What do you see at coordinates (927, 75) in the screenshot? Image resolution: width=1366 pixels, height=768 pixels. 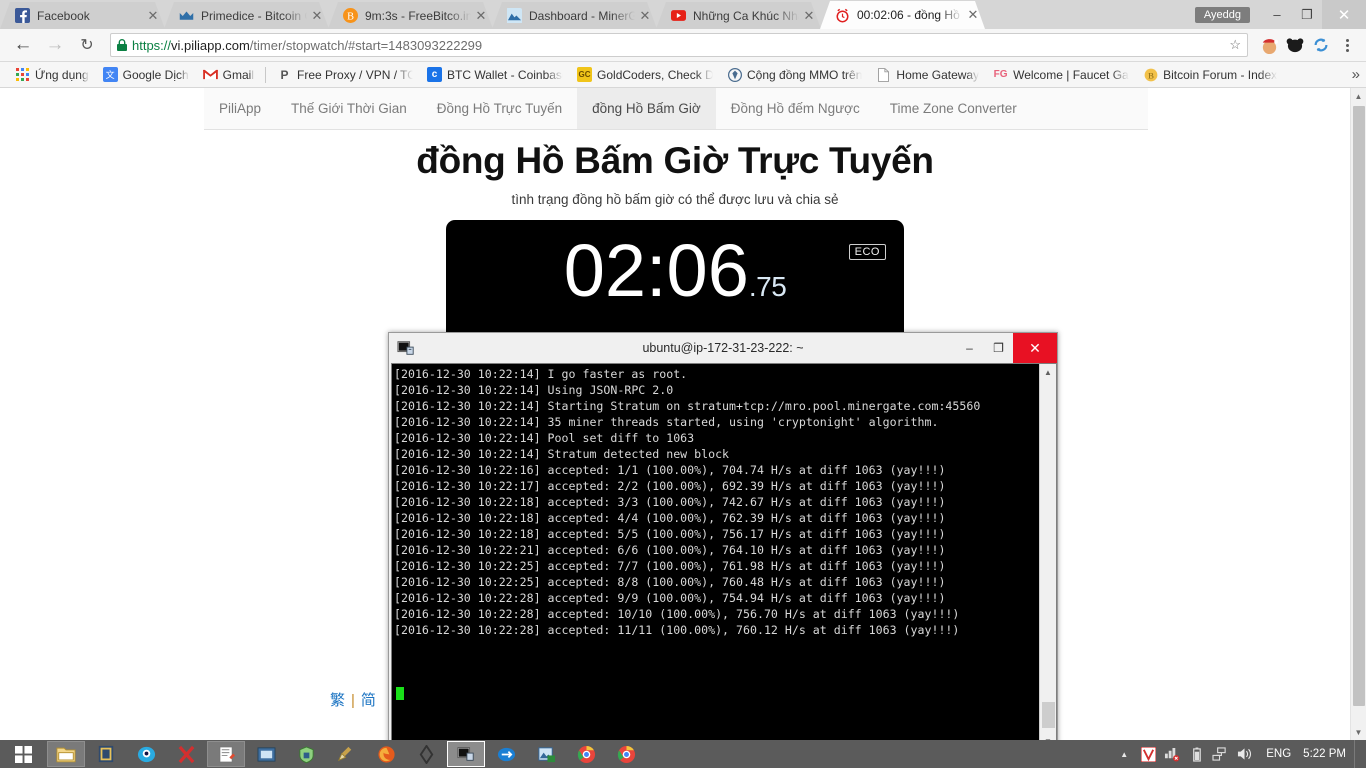 I see `bookmark-home-gateway: Home Gateway` at bounding box center [927, 75].